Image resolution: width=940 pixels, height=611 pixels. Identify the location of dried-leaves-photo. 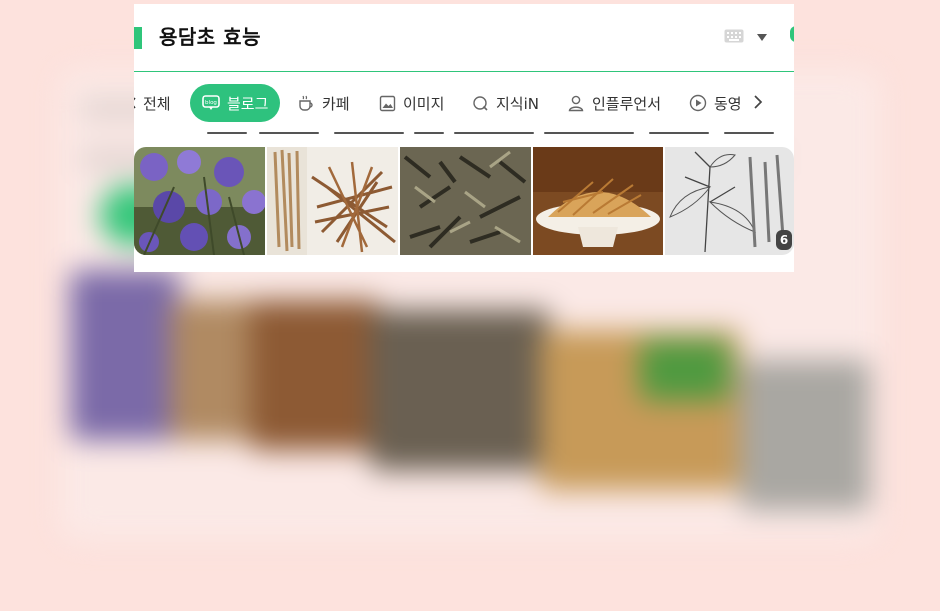
(465, 201).